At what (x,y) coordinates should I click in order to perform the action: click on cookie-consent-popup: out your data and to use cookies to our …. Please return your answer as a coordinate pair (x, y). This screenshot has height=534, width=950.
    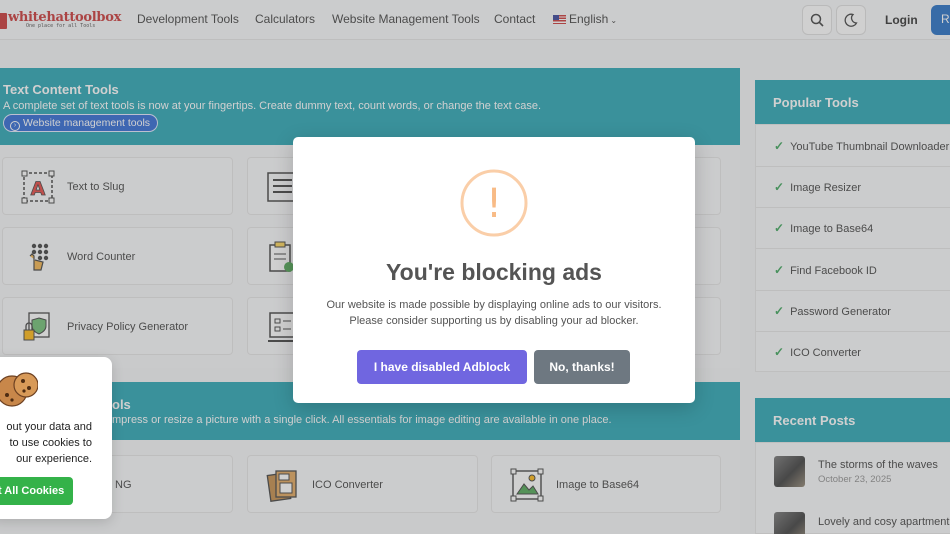
    Looking at the image, I should click on (56, 438).